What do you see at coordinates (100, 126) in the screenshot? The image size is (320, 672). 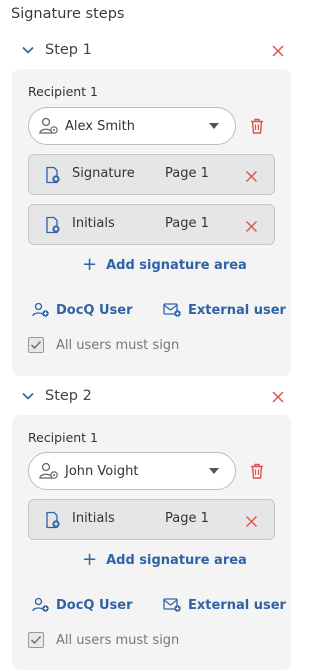 I see `recipient-name: Alex Smith` at bounding box center [100, 126].